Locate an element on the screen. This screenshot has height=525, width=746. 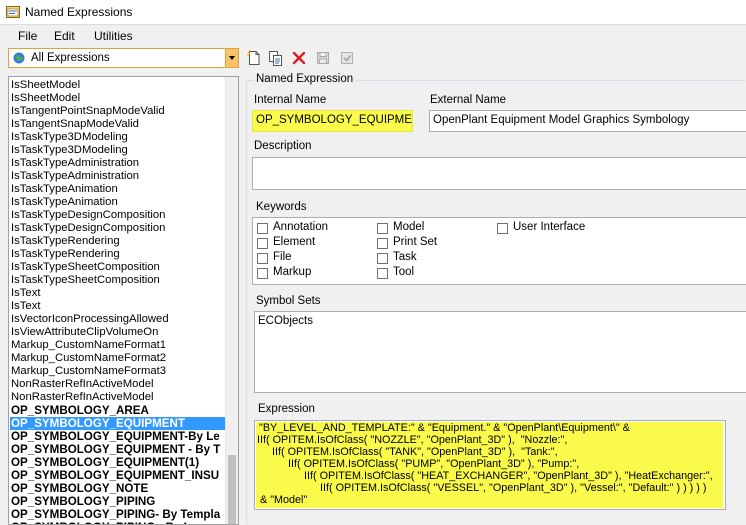
list-item: OP_SYMBOLOGY_EQUIPMENT - By T is located at coordinates (118, 449).